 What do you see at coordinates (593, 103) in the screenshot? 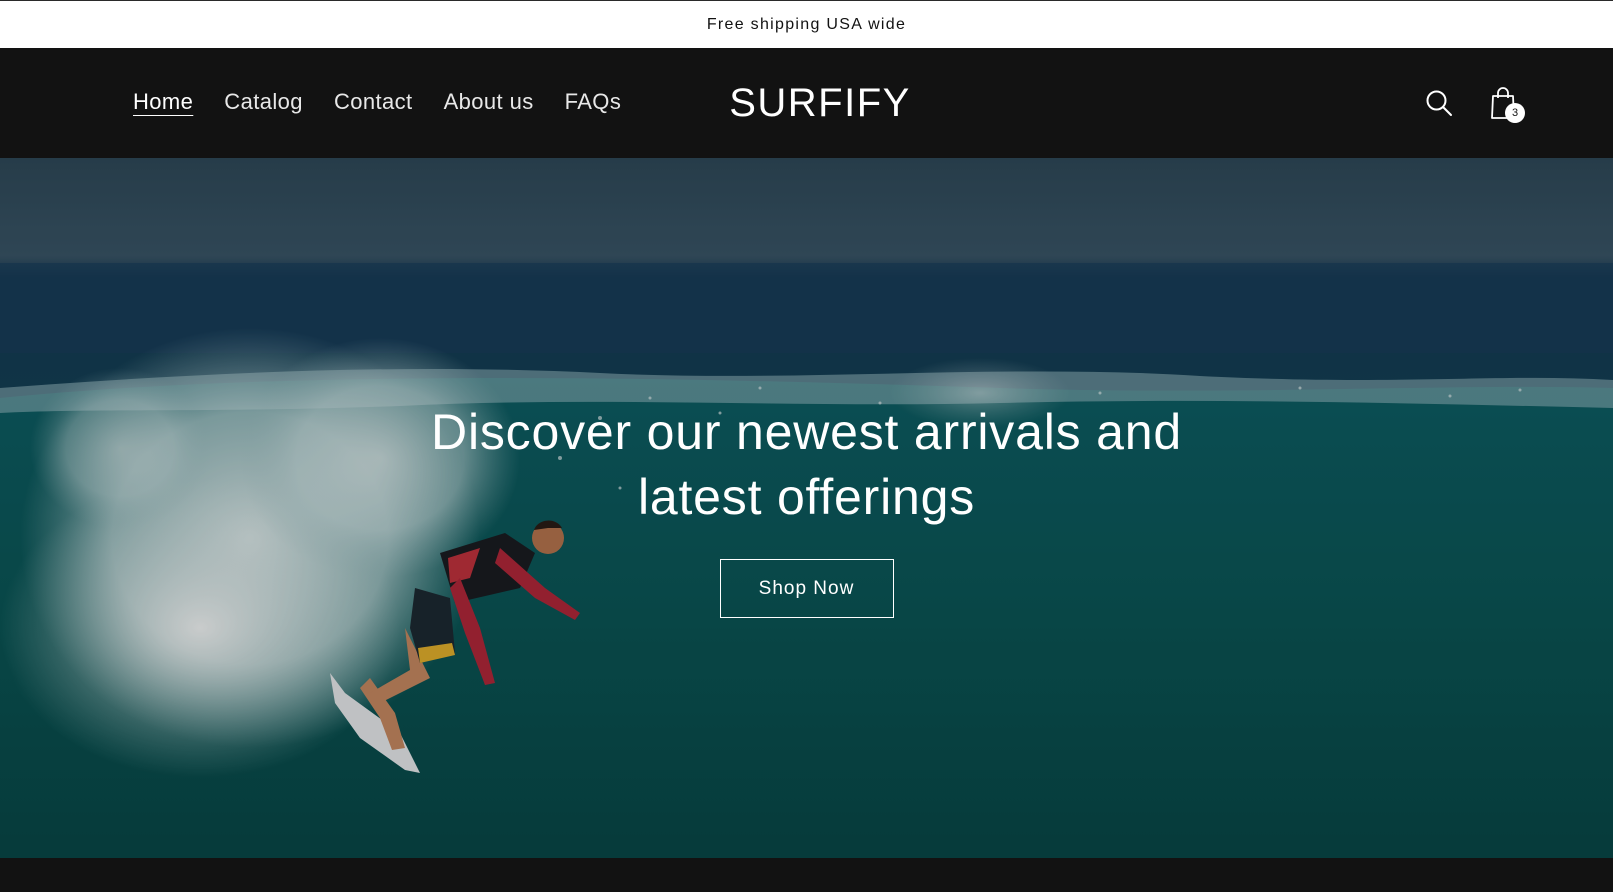
I see `nav-faqs: FAQs` at bounding box center [593, 103].